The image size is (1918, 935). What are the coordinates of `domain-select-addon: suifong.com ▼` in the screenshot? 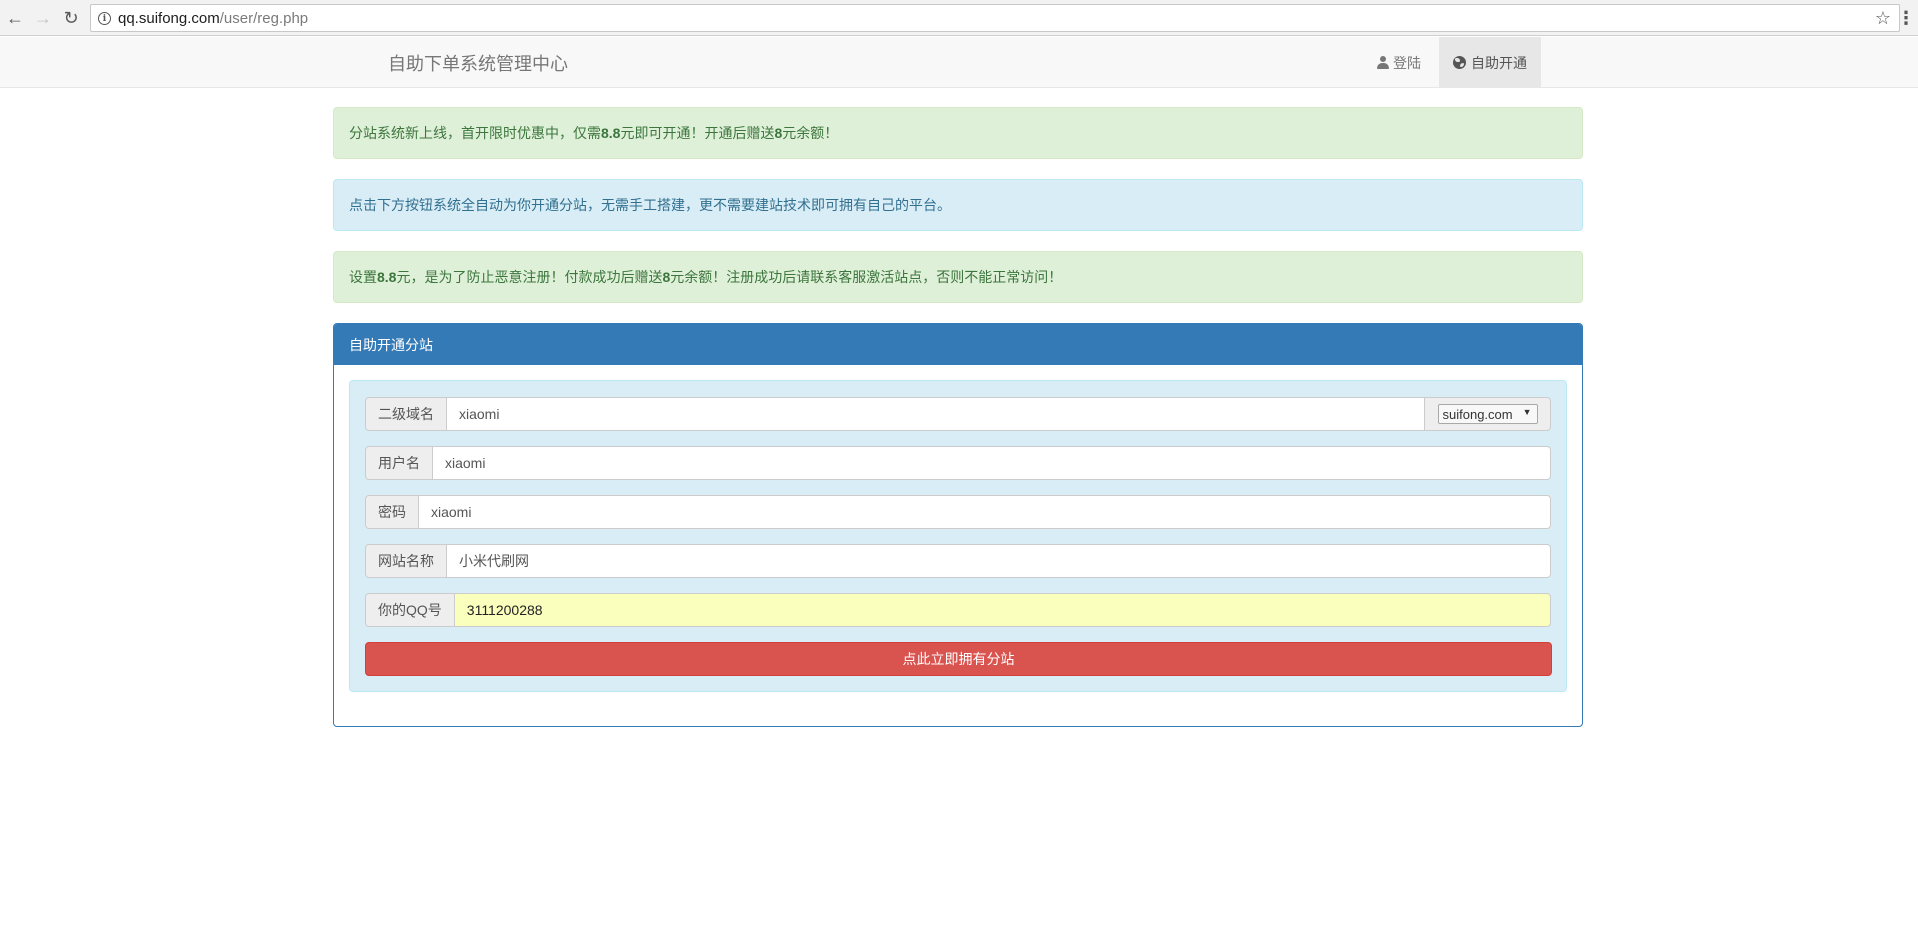 It's located at (1488, 414).